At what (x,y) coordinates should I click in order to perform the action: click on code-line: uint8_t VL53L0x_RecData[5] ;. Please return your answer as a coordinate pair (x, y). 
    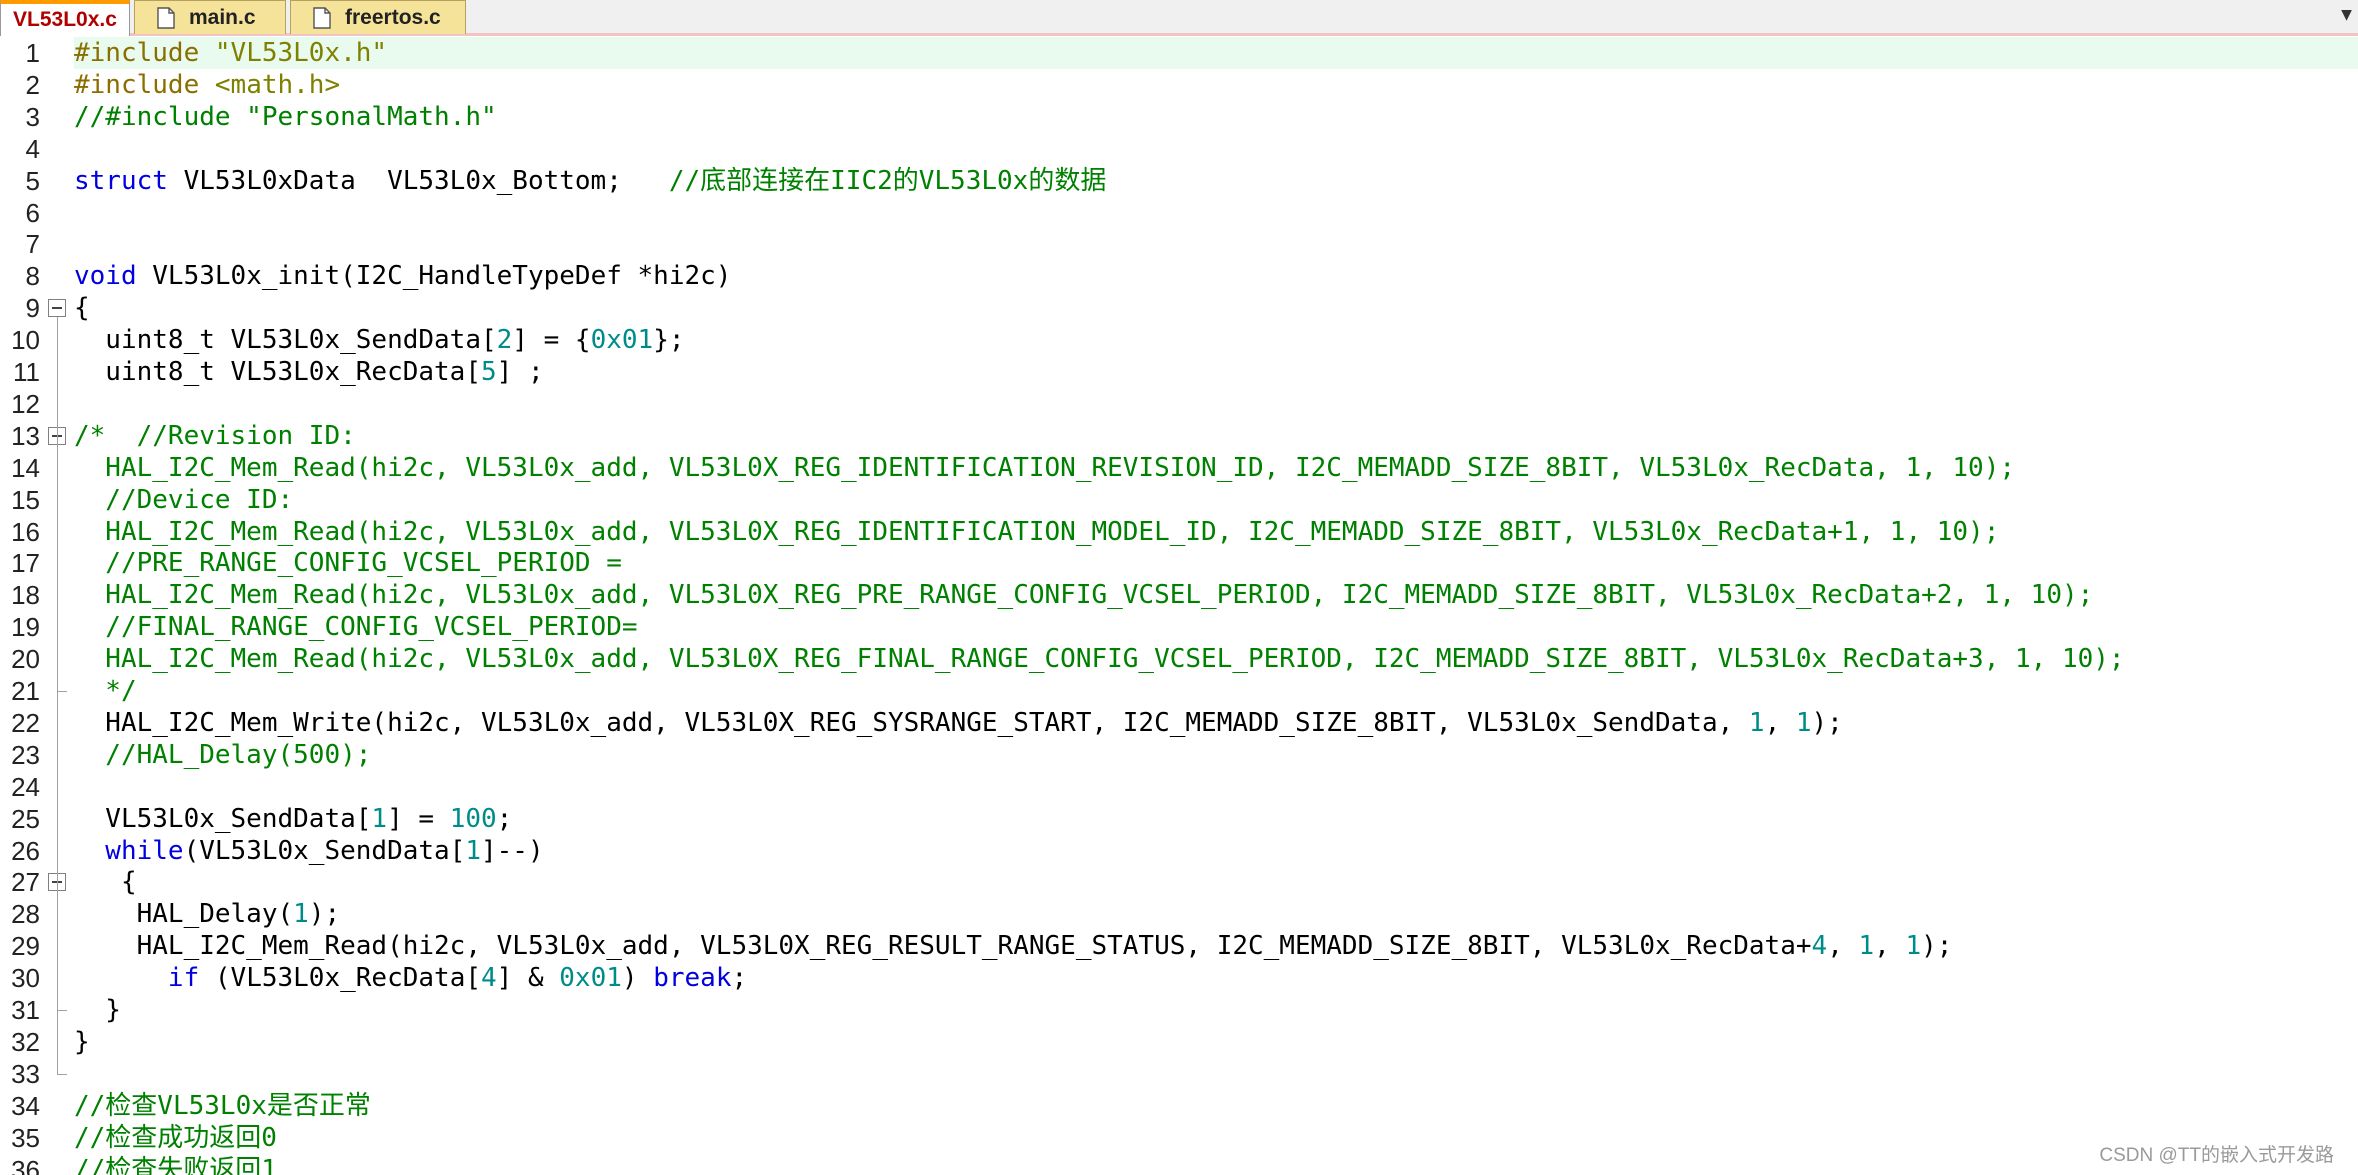
    Looking at the image, I should click on (1216, 372).